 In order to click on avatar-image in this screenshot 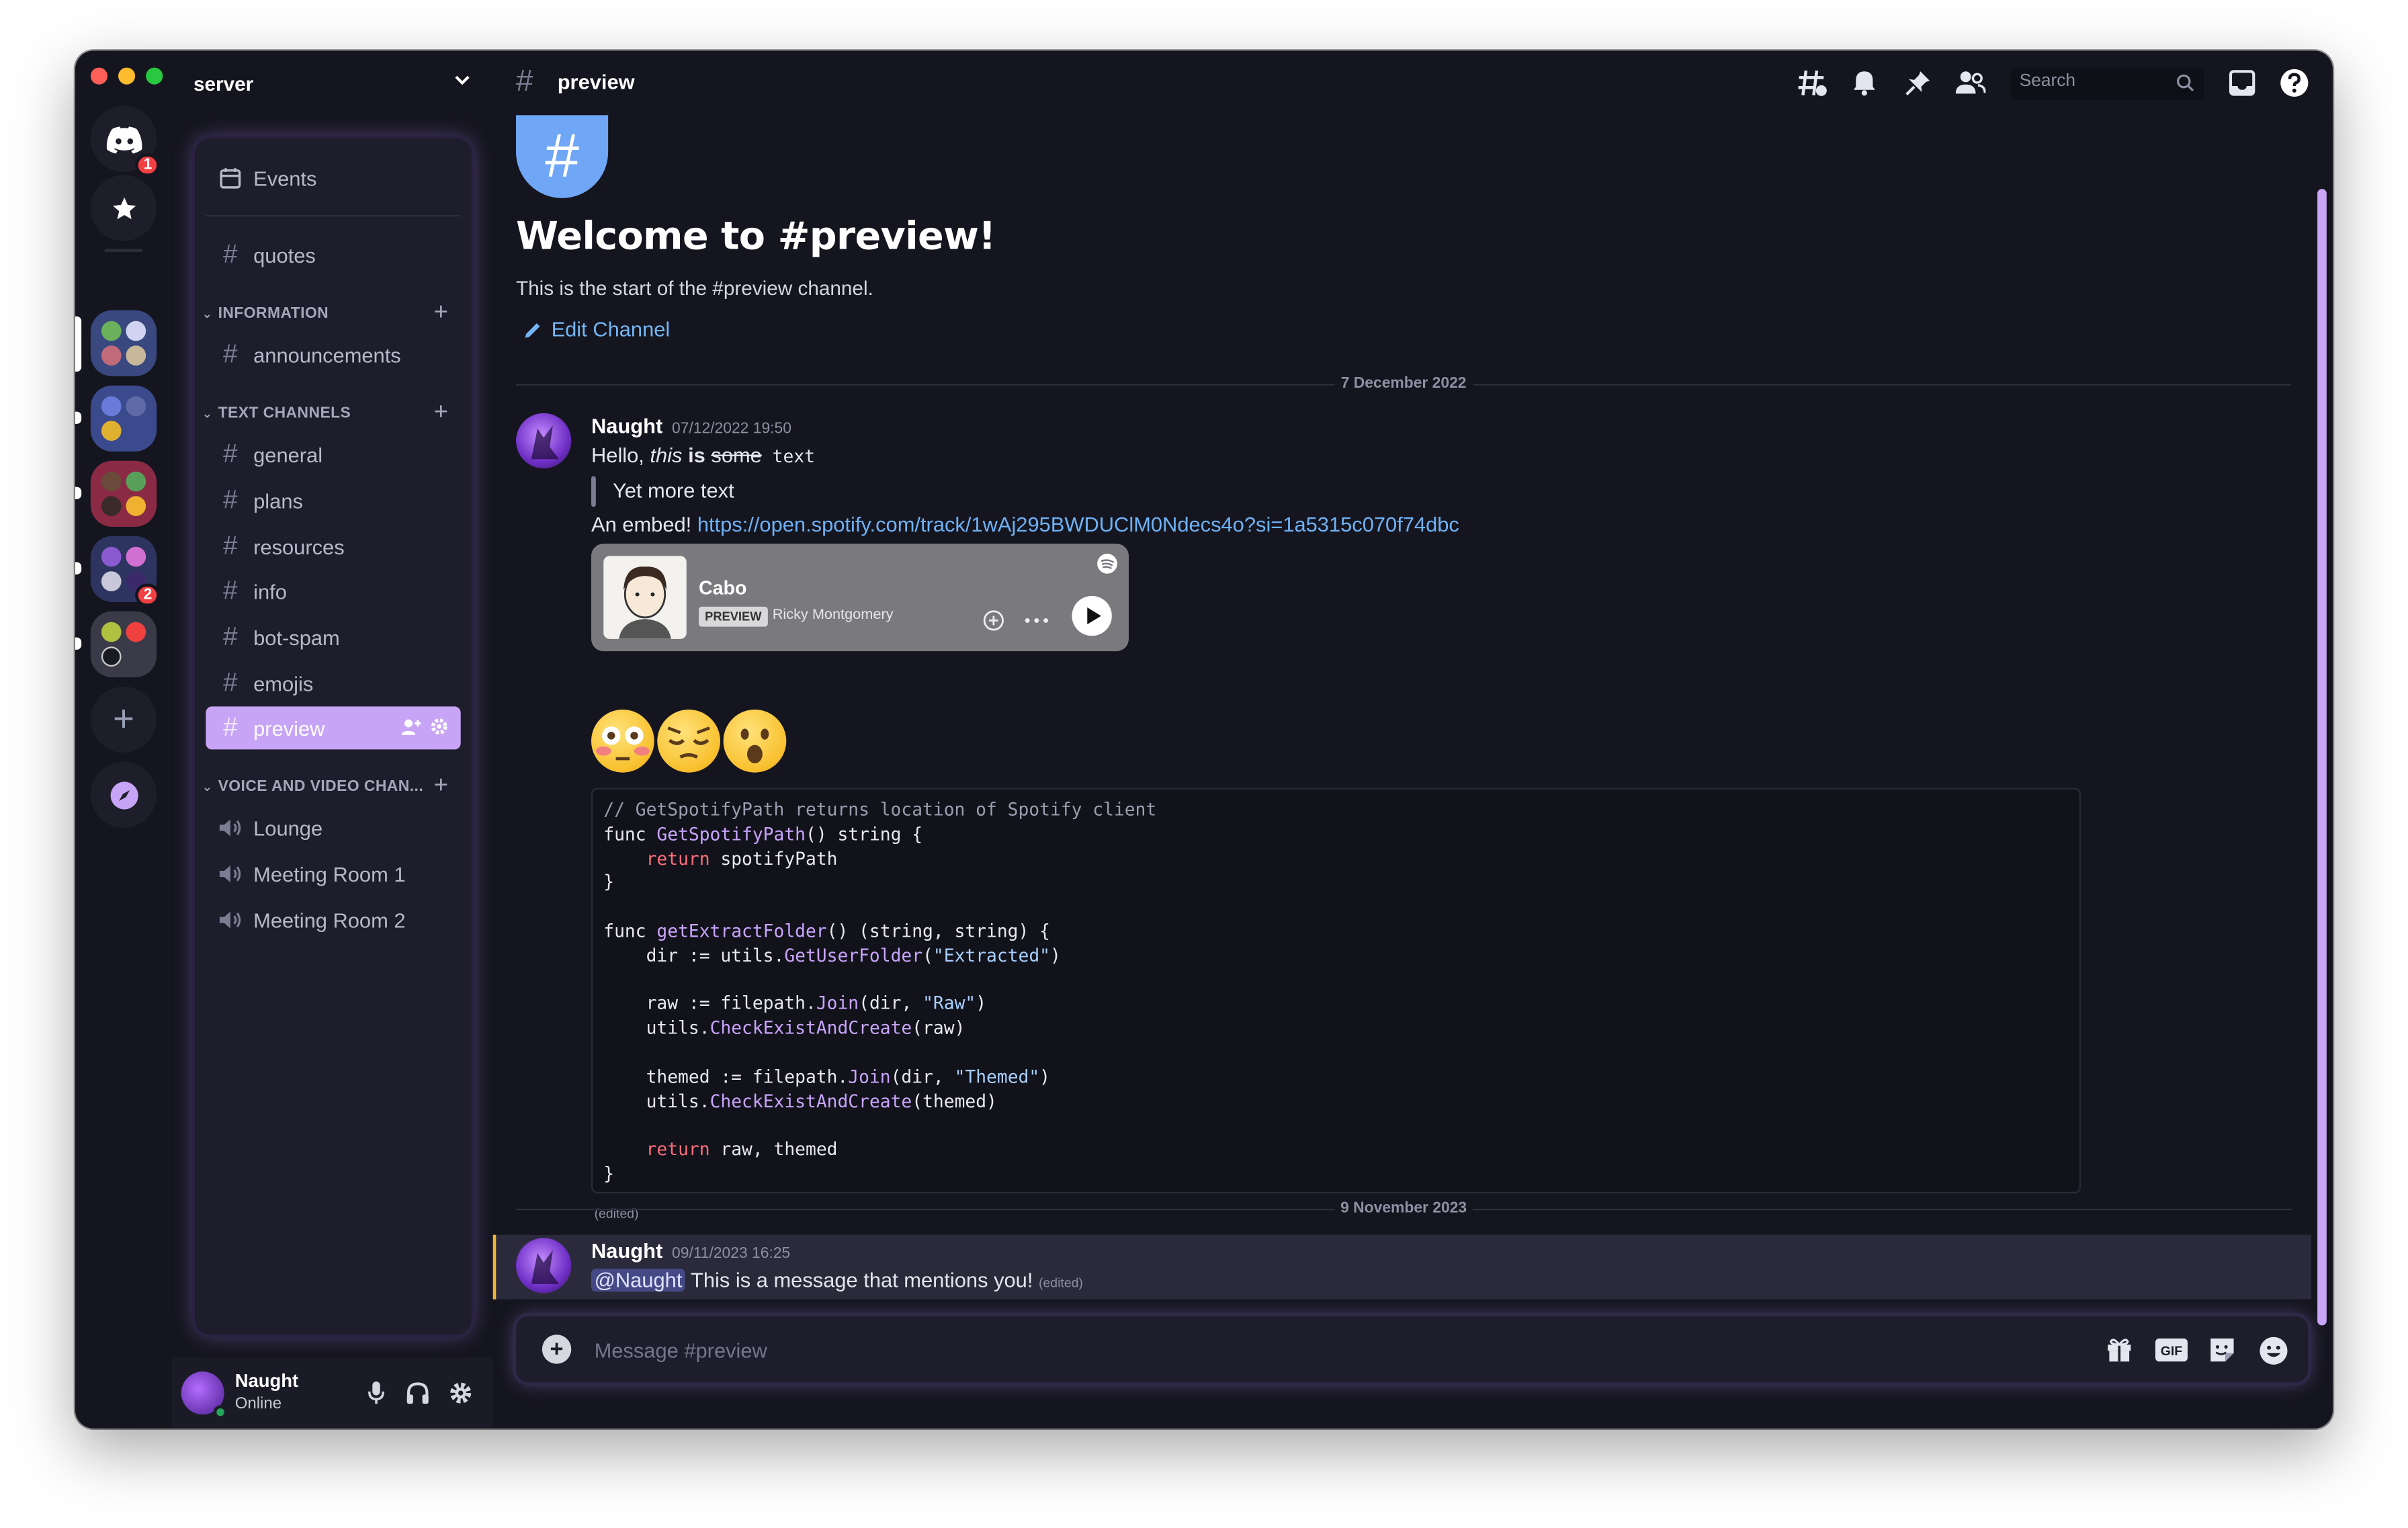, I will do `click(545, 1267)`.